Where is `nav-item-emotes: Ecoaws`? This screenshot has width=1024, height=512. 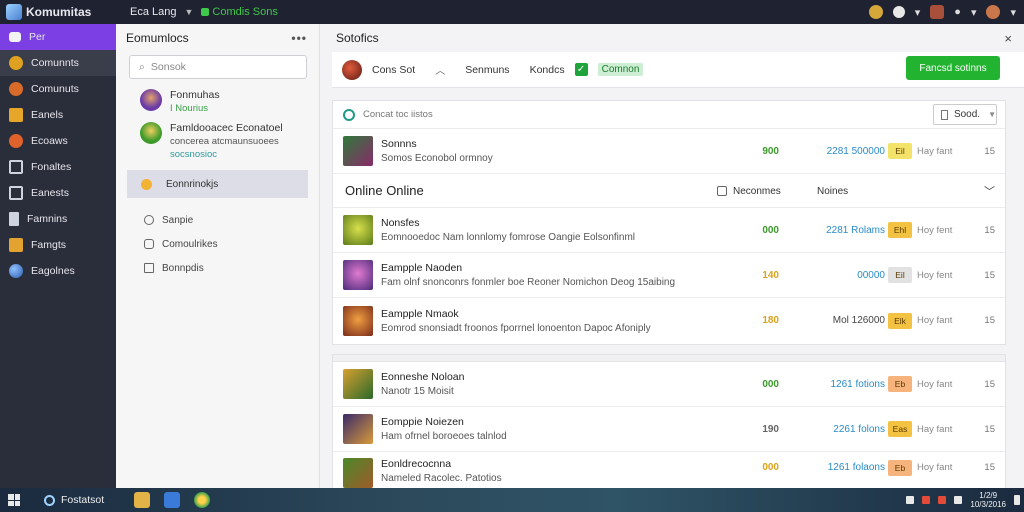
nav-item-emotes: Ecoaws is located at coordinates (58, 141).